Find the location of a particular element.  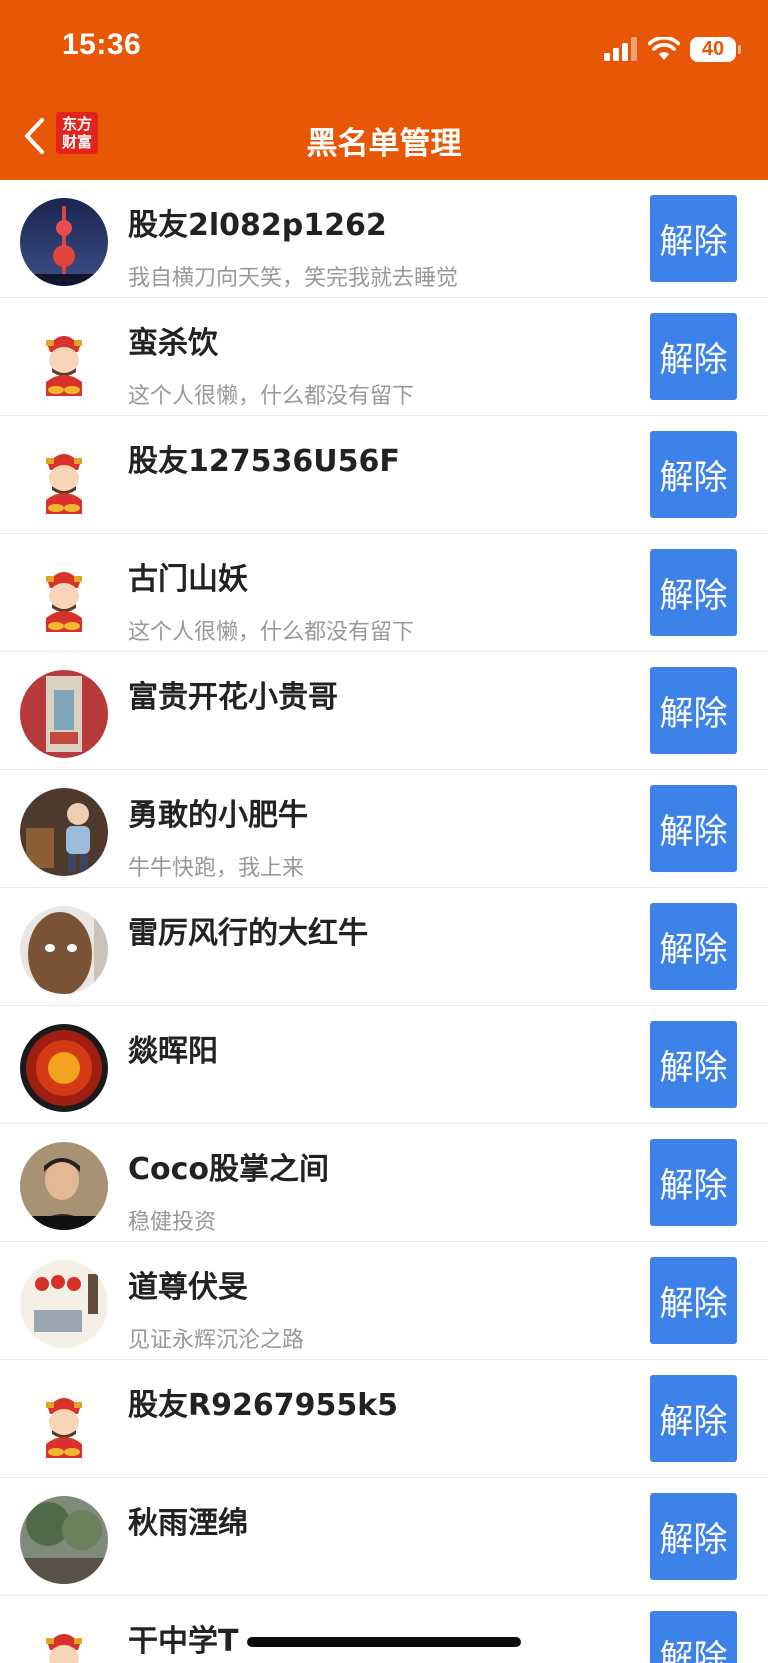

user-name: 雷厉风行的大红牛 is located at coordinates (248, 933).